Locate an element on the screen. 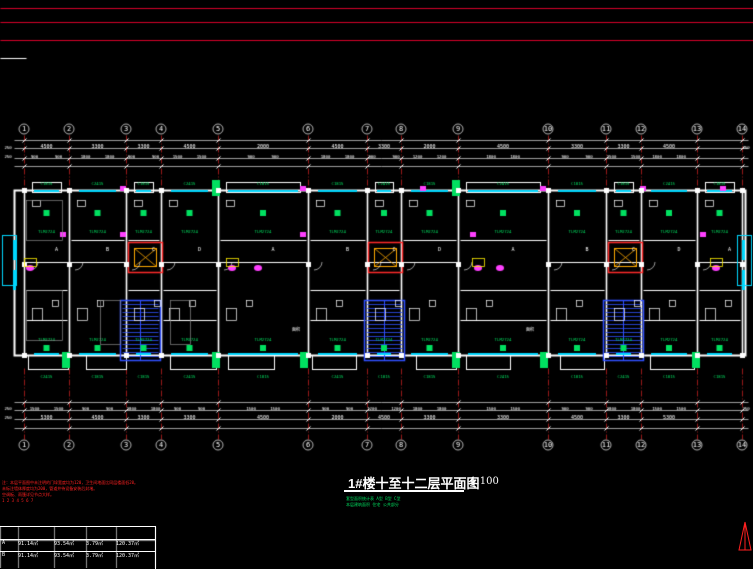  area-table-row: B 91.14㎡ 93.54㎡ 3.79㎡ 120.37㎡ is located at coordinates (77, 557).